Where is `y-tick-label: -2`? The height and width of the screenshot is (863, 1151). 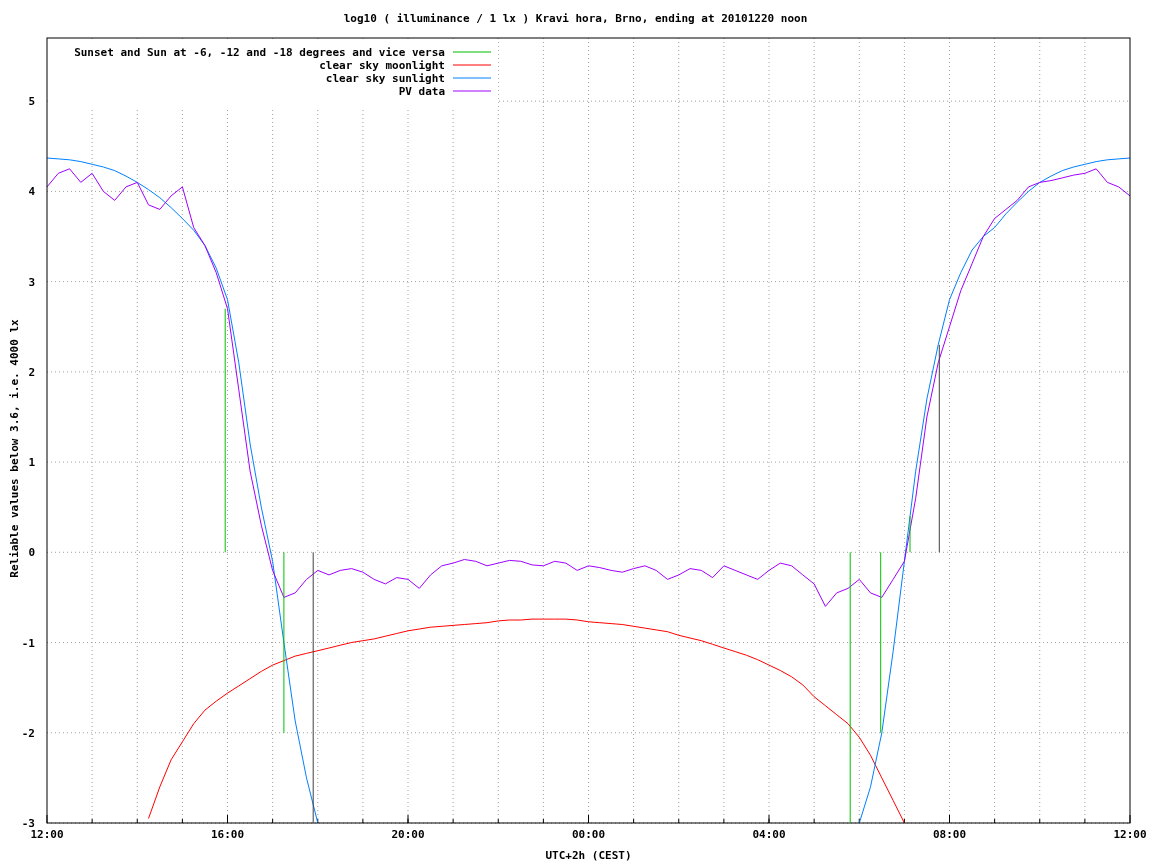
y-tick-label: -2 is located at coordinates (28, 733).